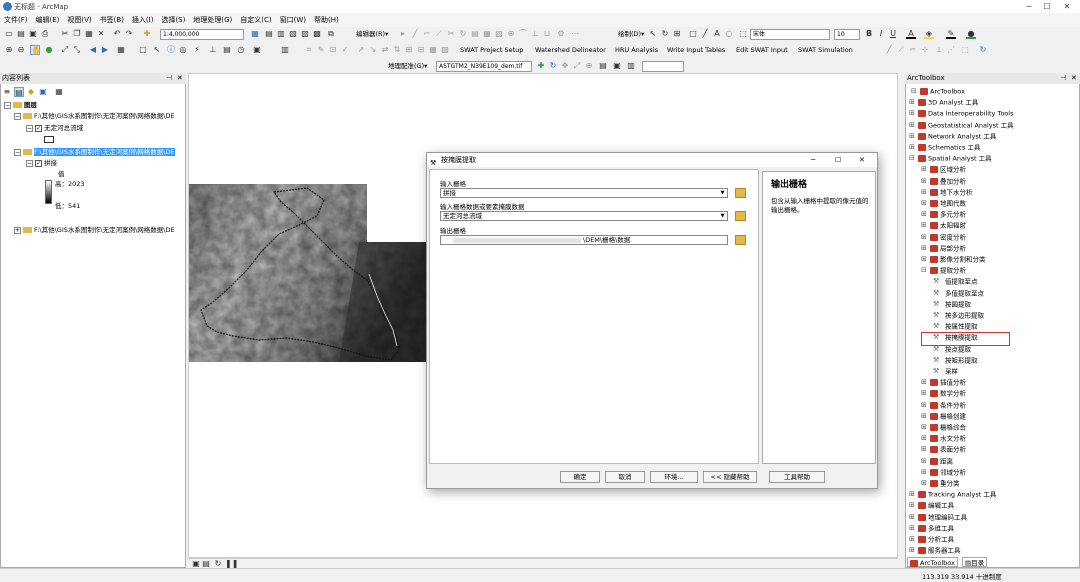  What do you see at coordinates (925, 50) in the screenshot?
I see `snapping-d-icon: ⊹` at bounding box center [925, 50].